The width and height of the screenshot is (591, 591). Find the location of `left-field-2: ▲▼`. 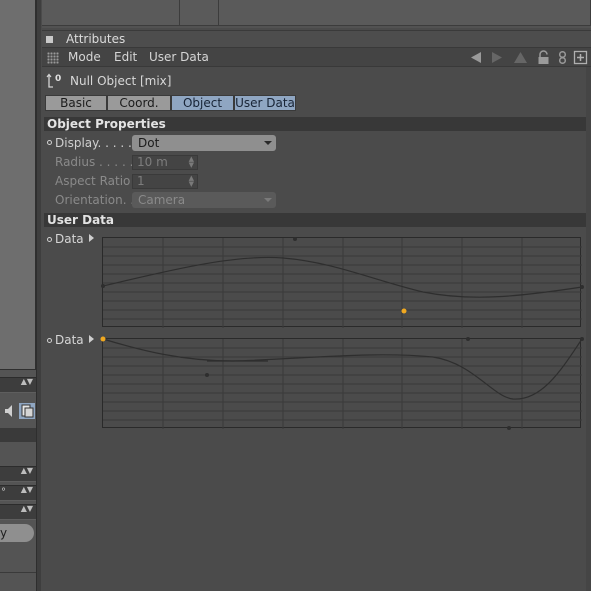

left-field-2: ▲▼ is located at coordinates (18, 474).